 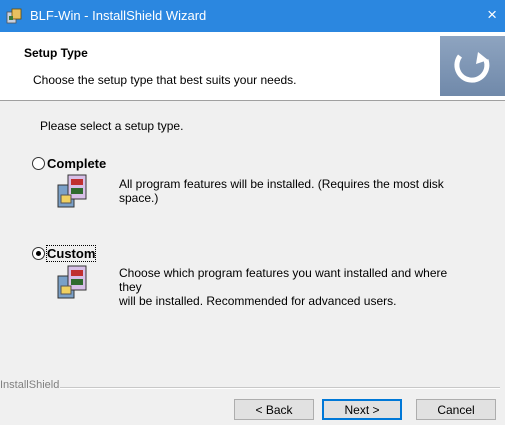 I want to click on custom-label: Custom, so click(x=71, y=253).